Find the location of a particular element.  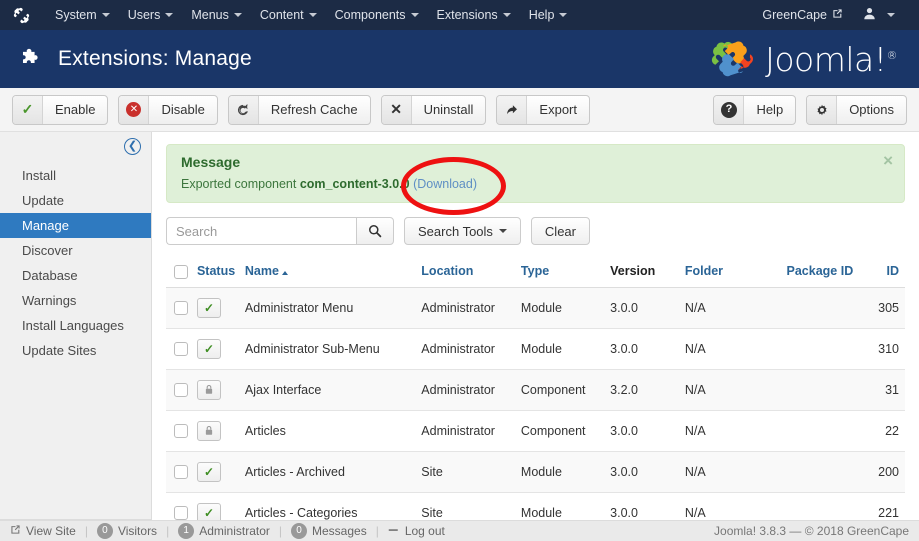

footer-messages: 0 Messages is located at coordinates (329, 531).